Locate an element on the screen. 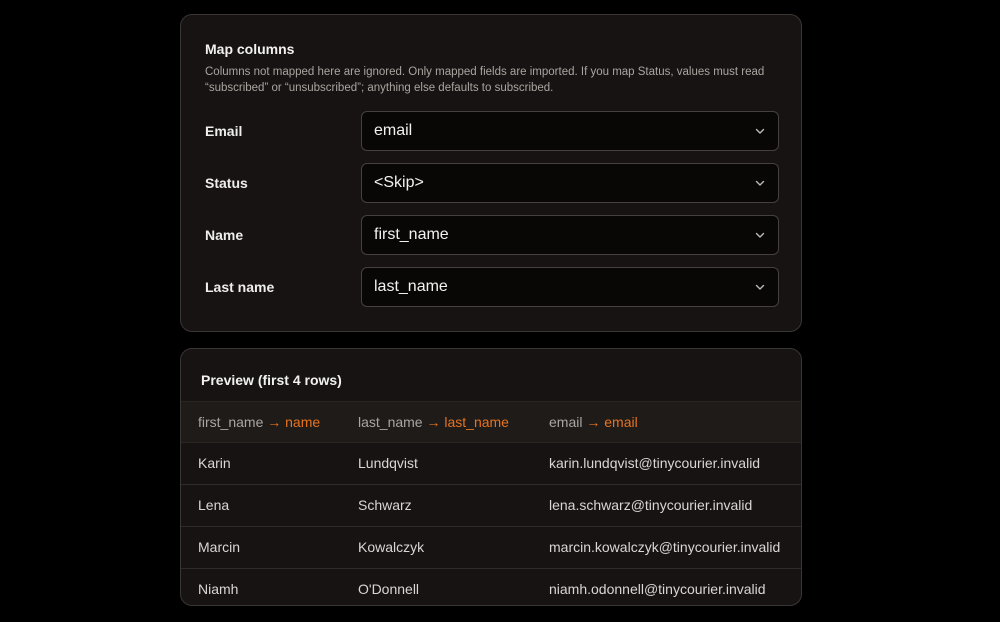 The image size is (1000, 622). name-column-select-value: first_name is located at coordinates (411, 234).